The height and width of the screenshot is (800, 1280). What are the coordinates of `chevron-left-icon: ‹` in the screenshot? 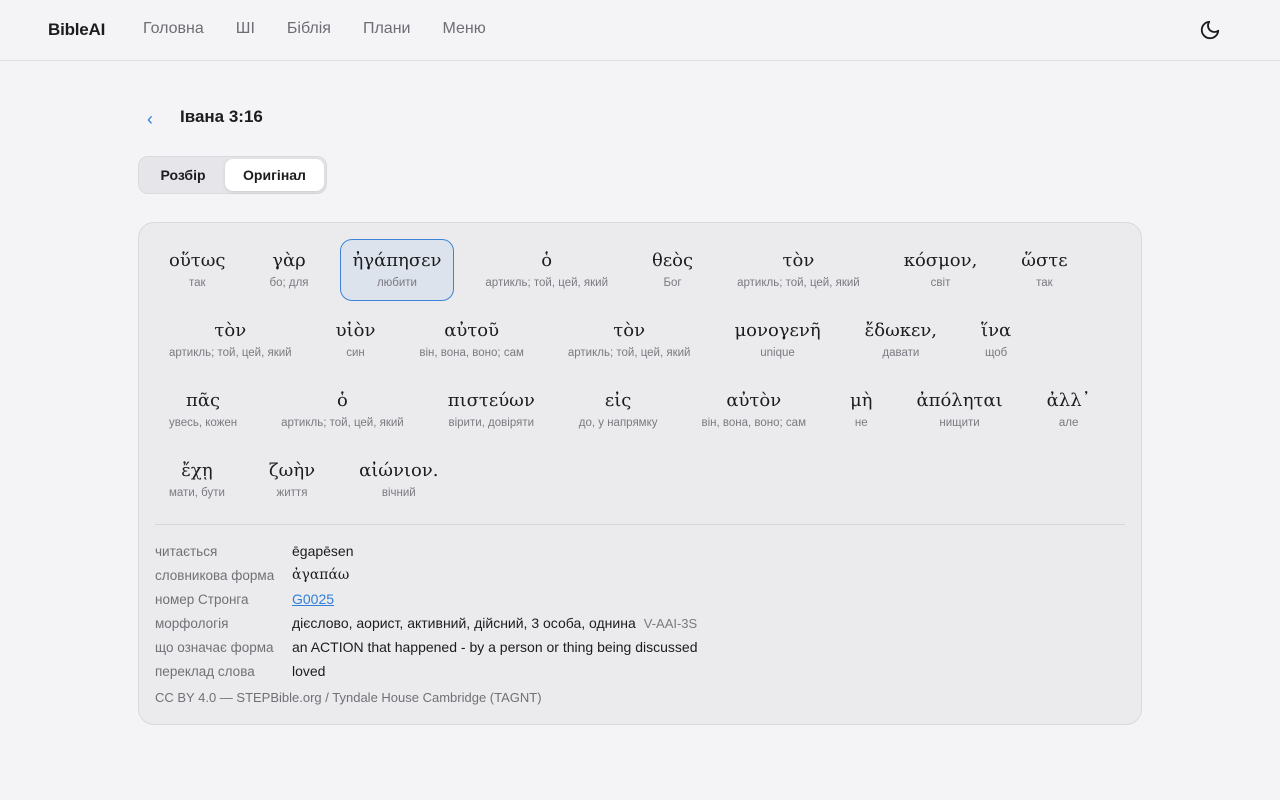 It's located at (150, 118).